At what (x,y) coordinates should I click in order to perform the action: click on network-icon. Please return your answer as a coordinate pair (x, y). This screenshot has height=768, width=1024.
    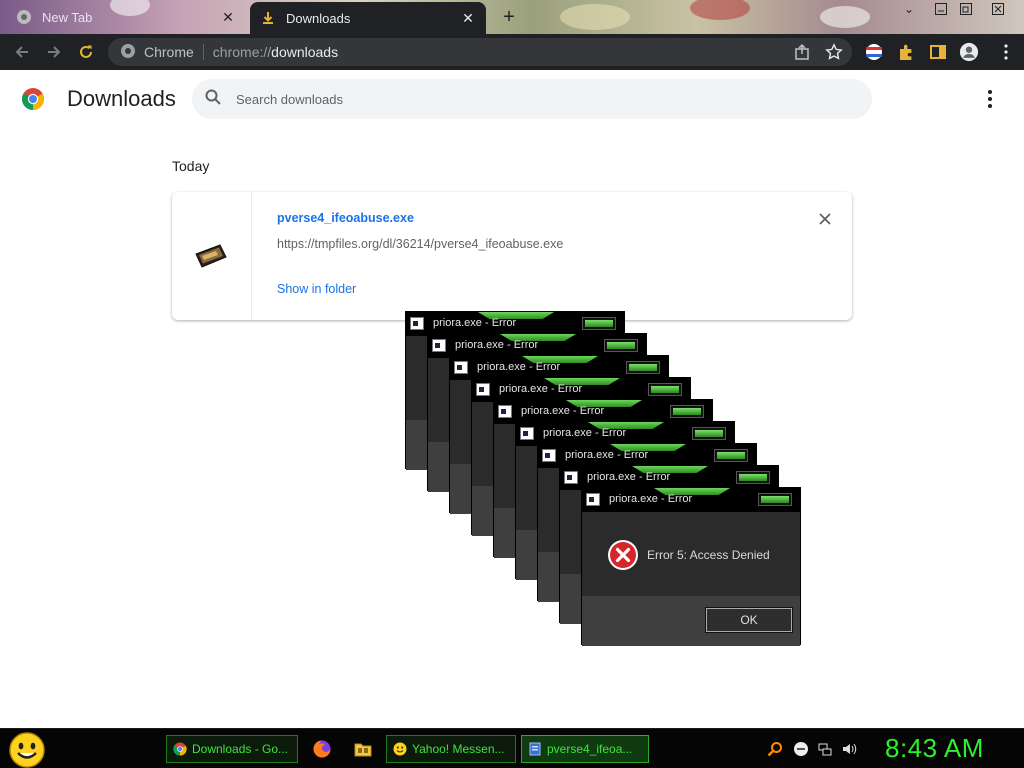
    Looking at the image, I should click on (825, 749).